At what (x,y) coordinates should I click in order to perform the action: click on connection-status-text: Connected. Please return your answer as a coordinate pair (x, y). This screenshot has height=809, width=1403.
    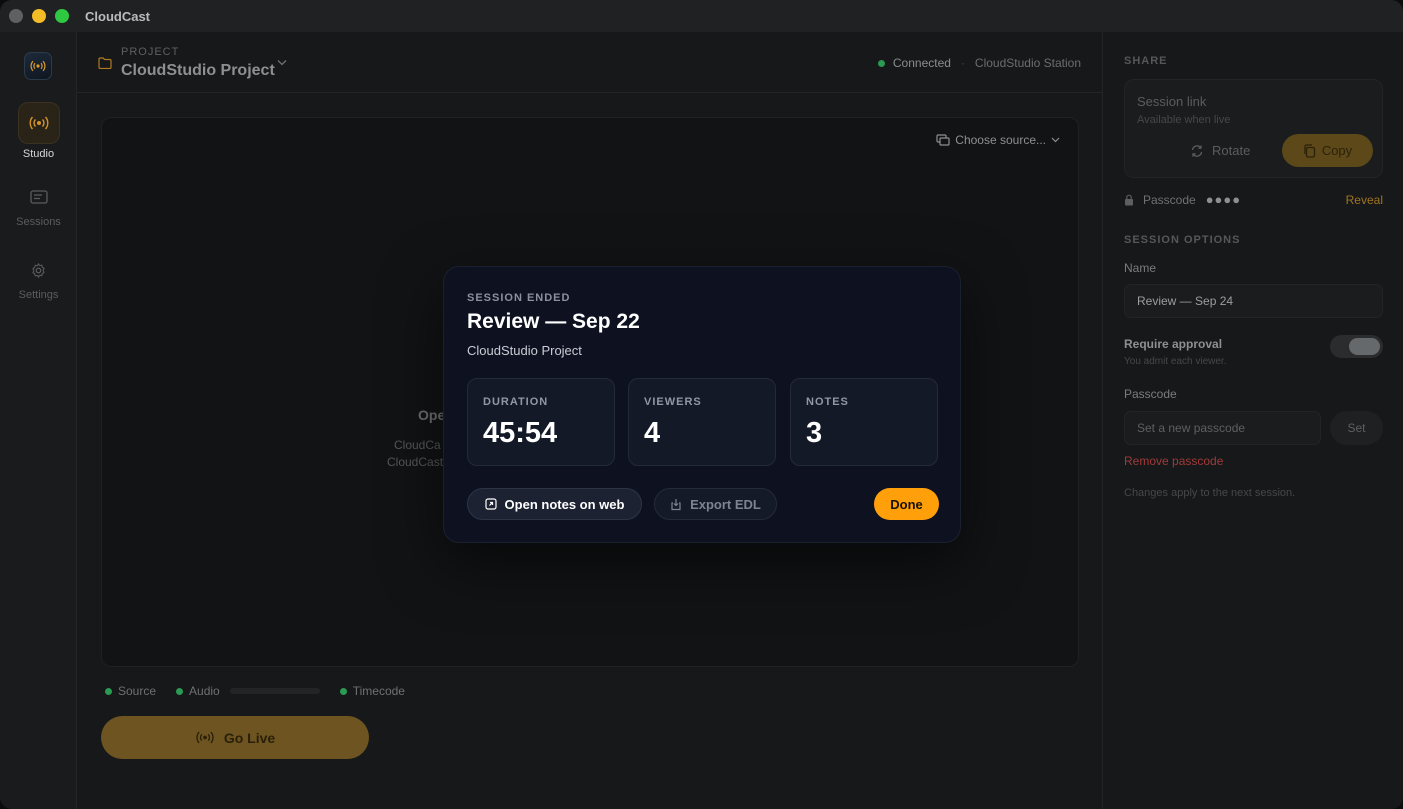
    Looking at the image, I should click on (921, 63).